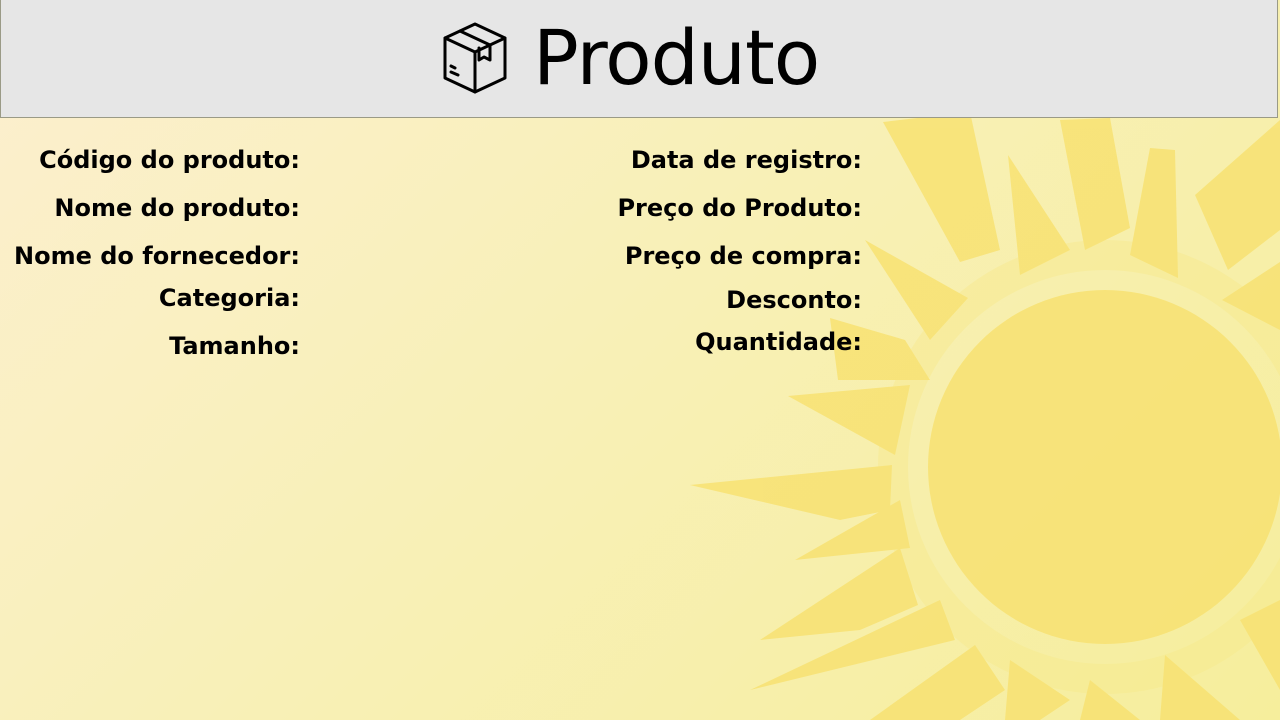  Describe the element at coordinates (746, 160) in the screenshot. I see `label-data-registro: Data de registro:` at that location.